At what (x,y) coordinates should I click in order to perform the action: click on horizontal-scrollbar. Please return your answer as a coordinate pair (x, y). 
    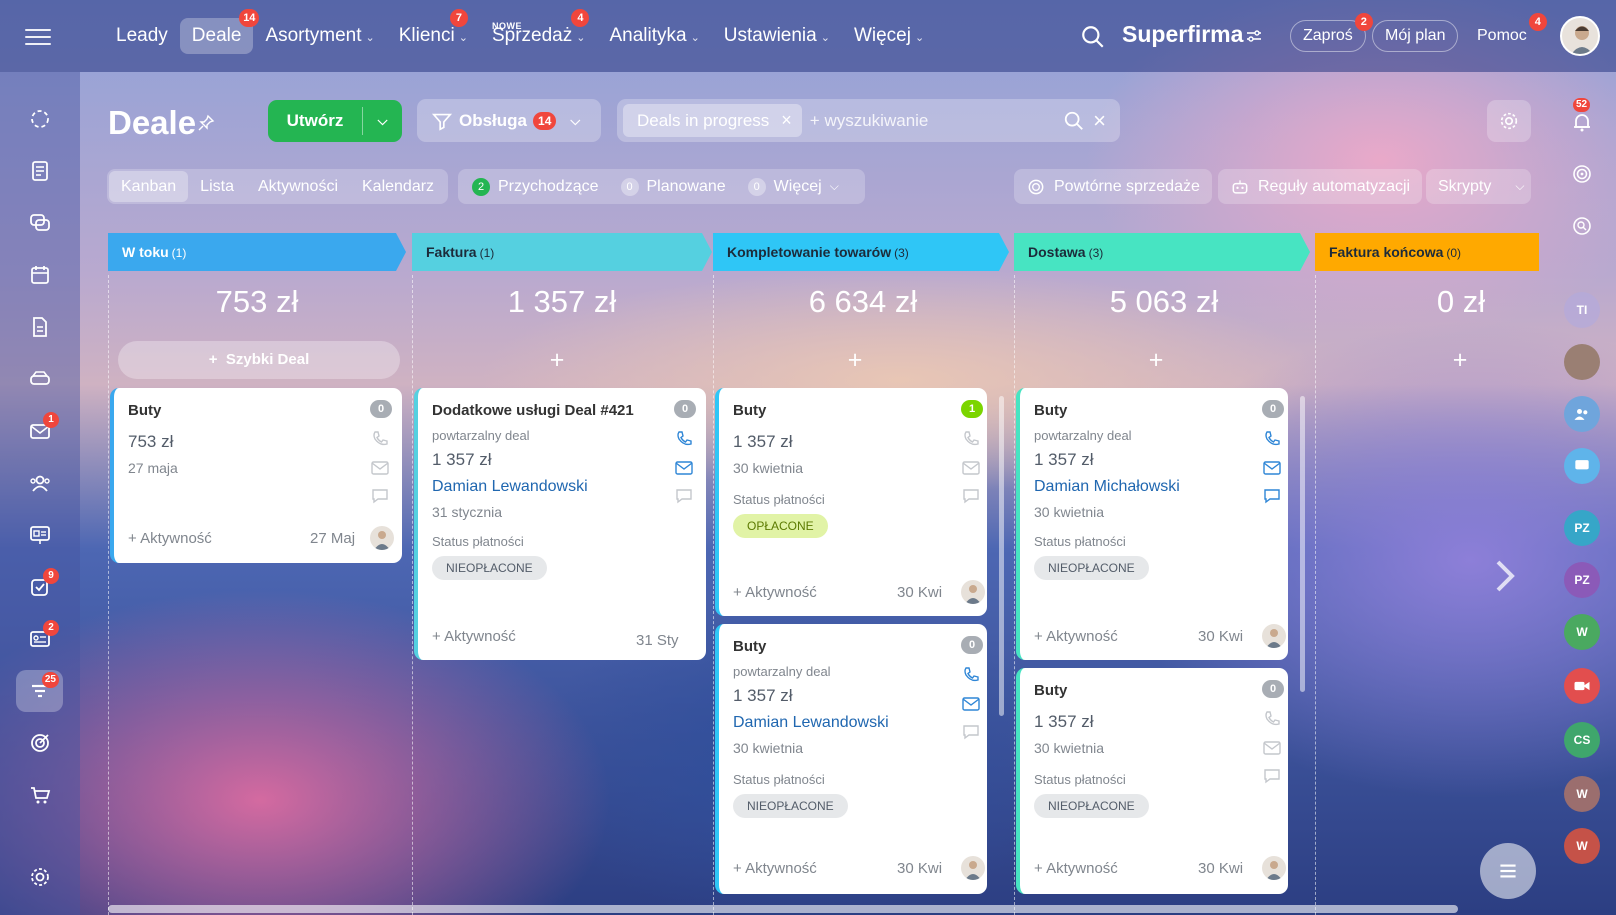
    Looking at the image, I should click on (783, 909).